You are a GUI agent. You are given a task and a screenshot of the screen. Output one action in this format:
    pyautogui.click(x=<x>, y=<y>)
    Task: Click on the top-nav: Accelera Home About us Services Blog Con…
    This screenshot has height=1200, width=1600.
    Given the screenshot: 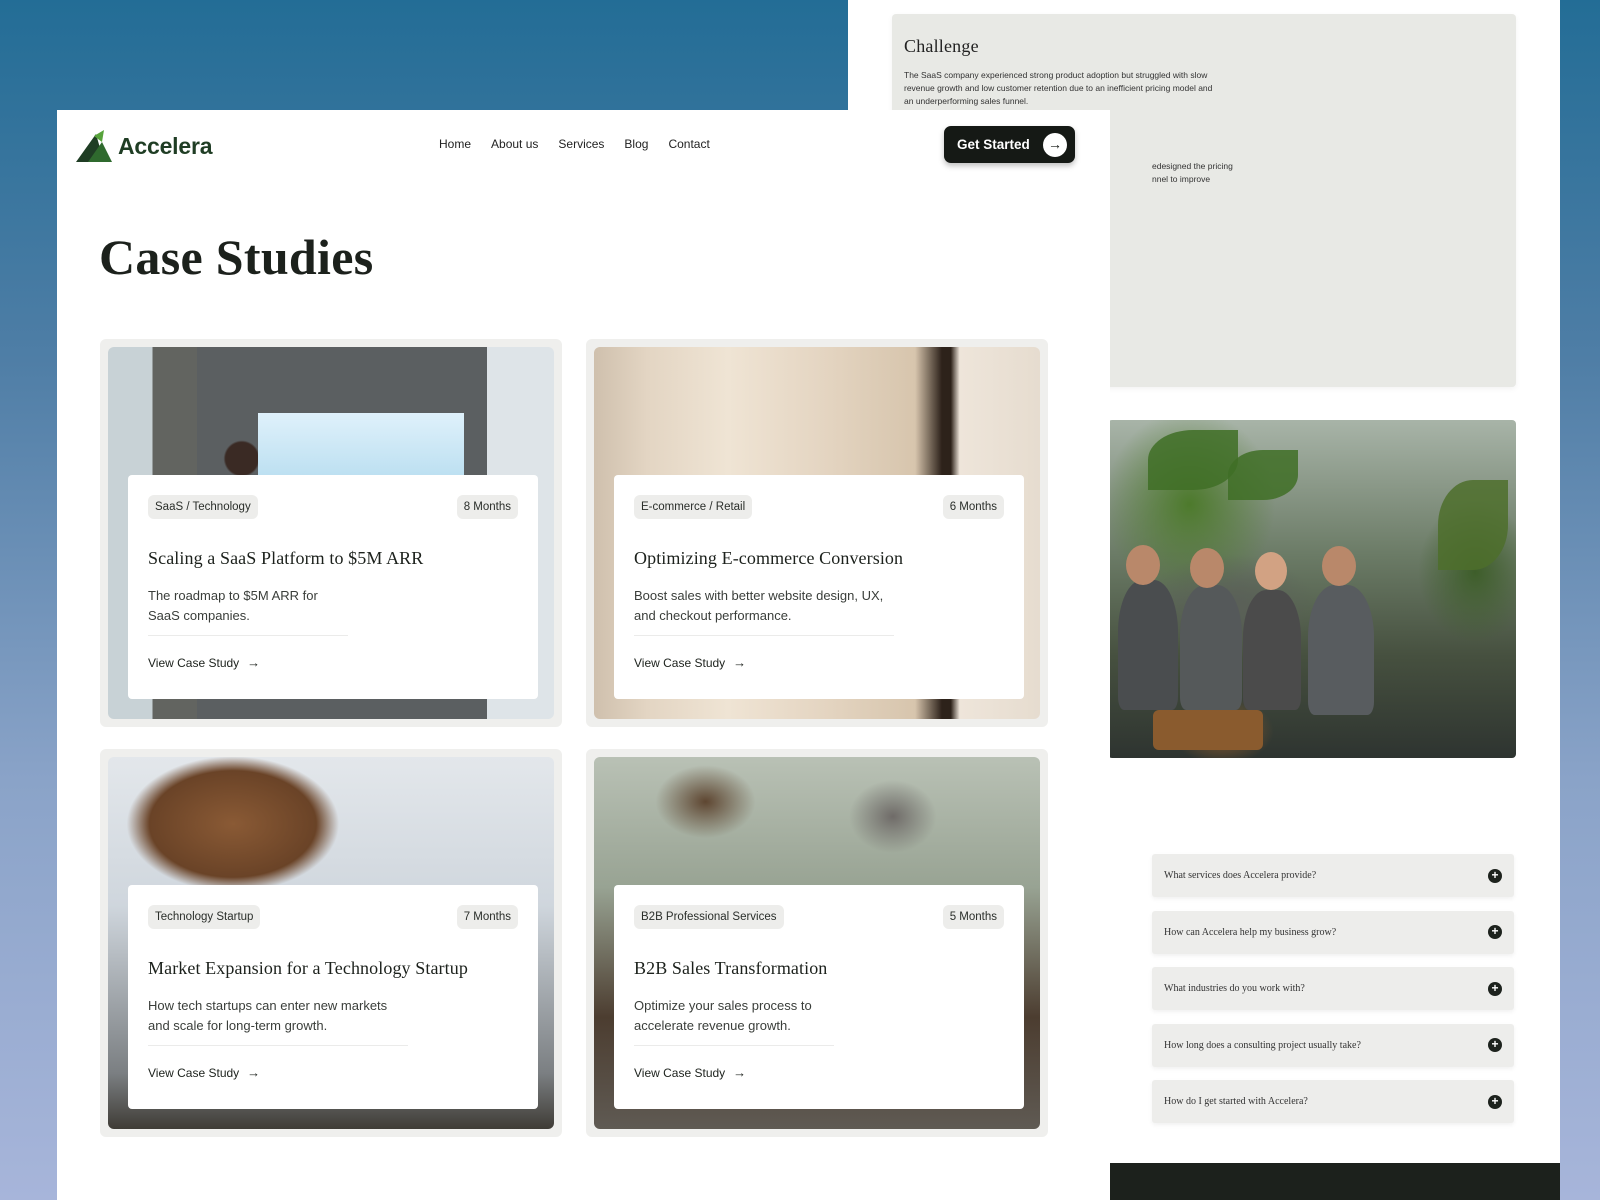 What is the action you would take?
    pyautogui.click(x=583, y=150)
    